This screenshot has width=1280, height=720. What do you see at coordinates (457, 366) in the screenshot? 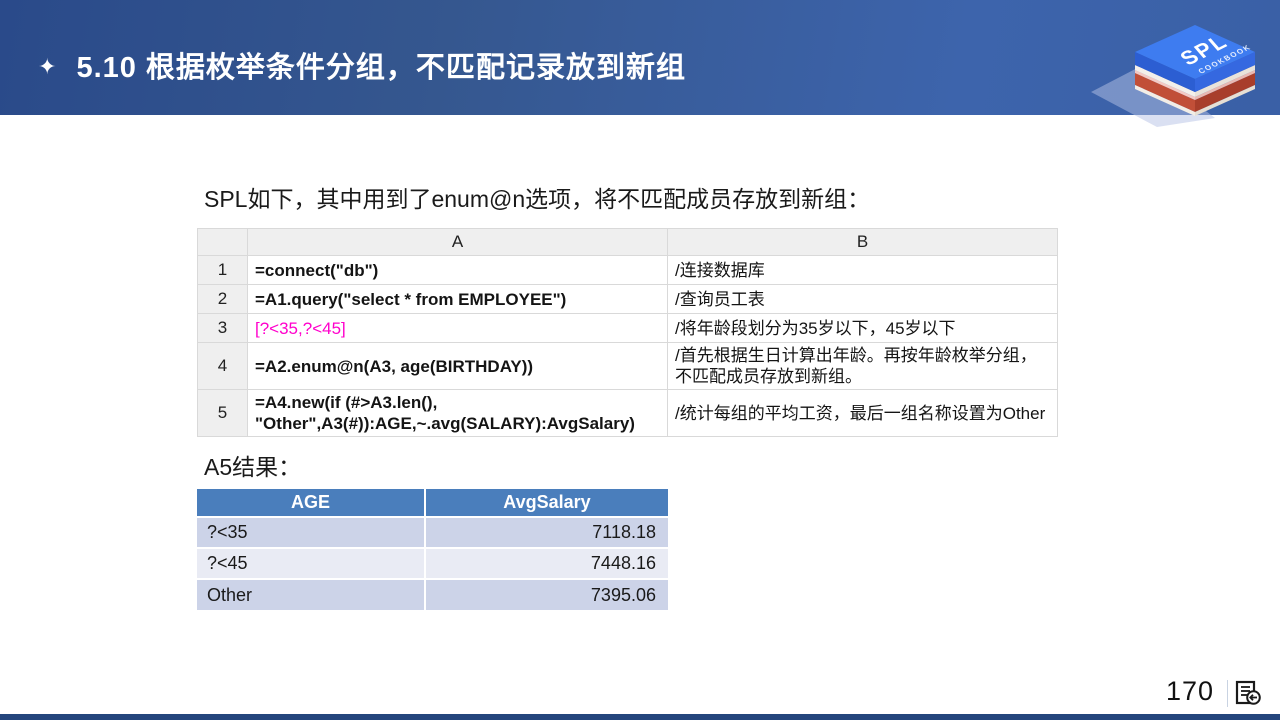
I see `code-cell: =A2.enum@n(A3, age(BIRTHDAY))` at bounding box center [457, 366].